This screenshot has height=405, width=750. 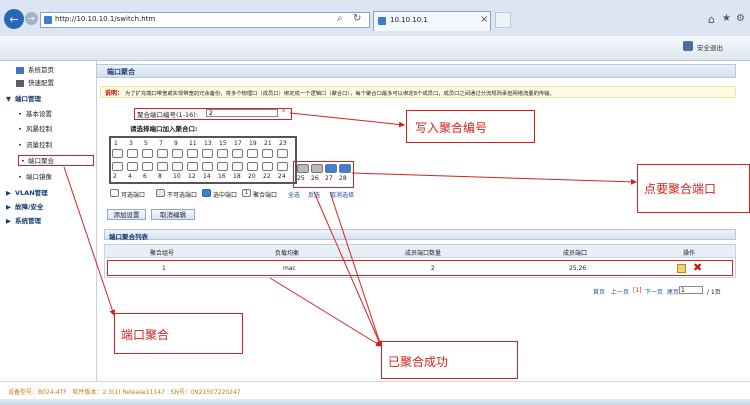 I want to click on arrow-port-agg, so click(x=89, y=241).